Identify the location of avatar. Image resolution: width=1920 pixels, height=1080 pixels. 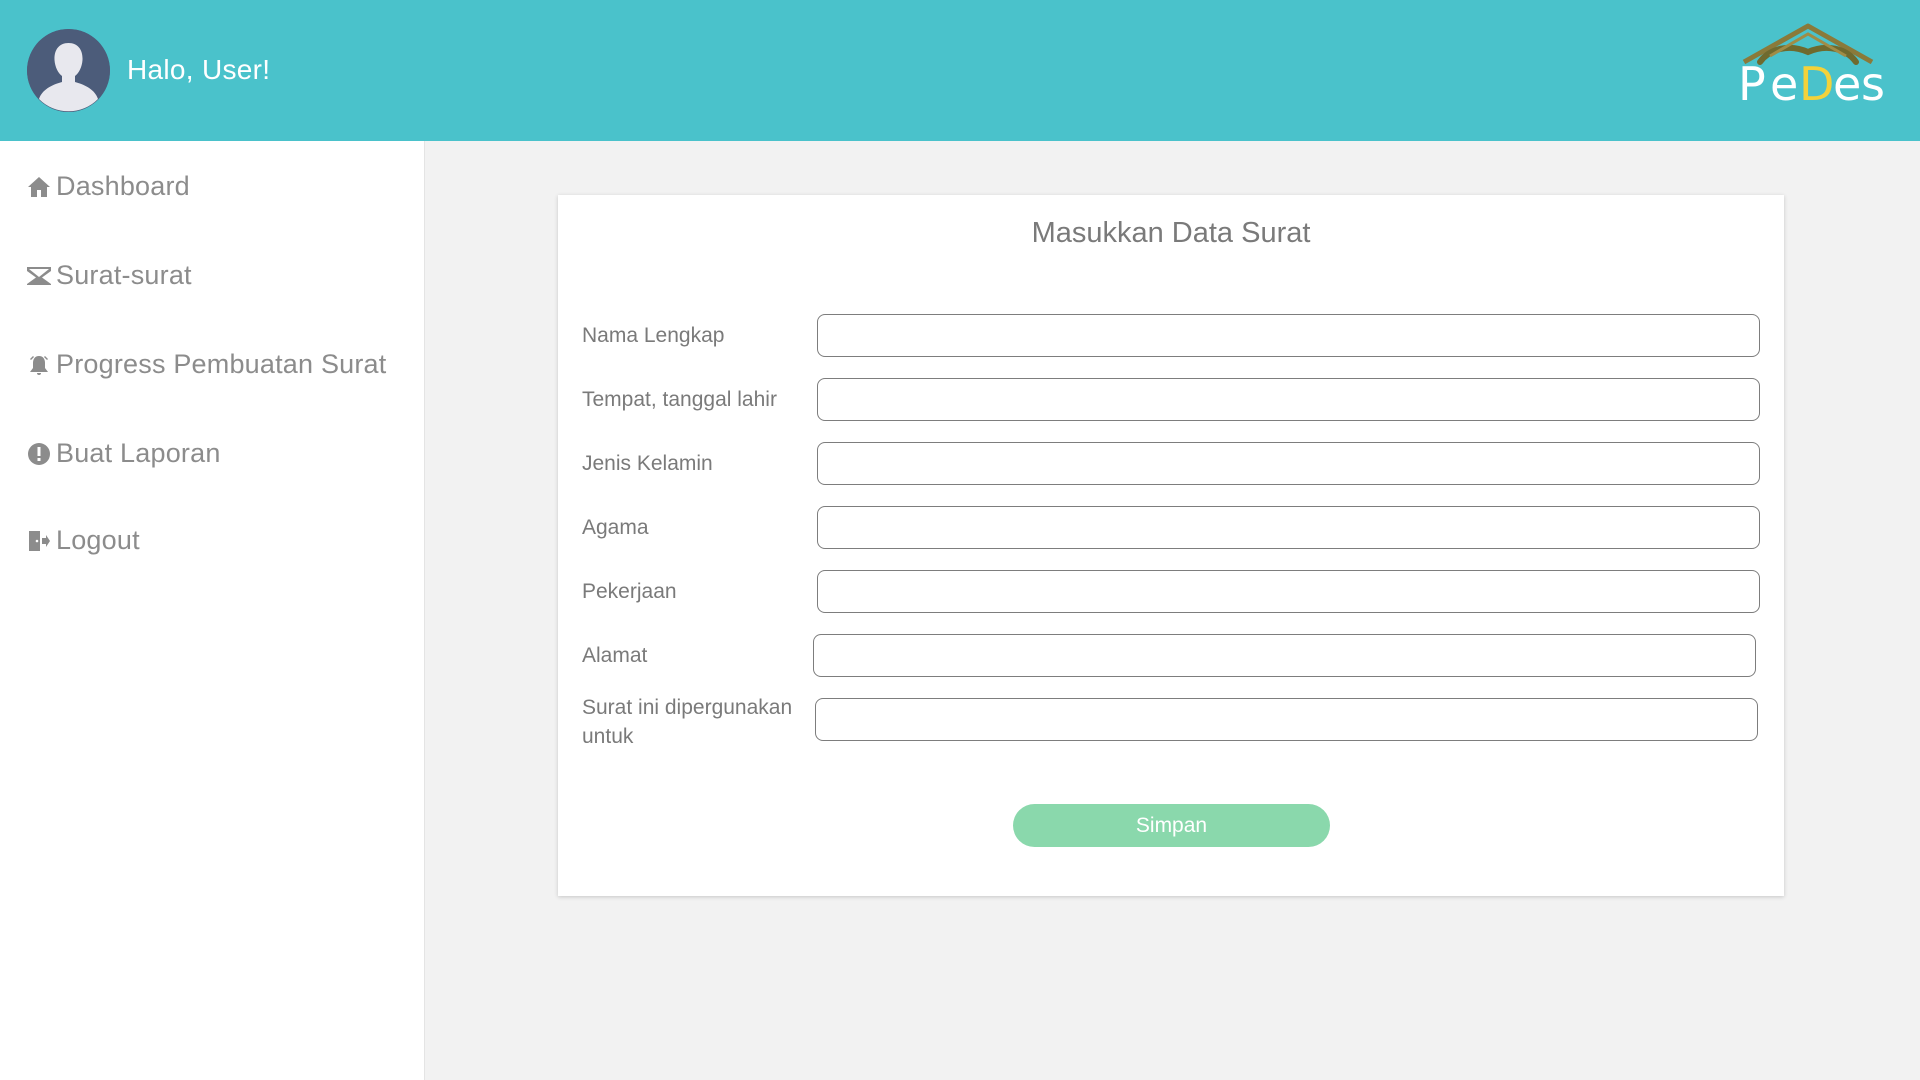
(68, 70).